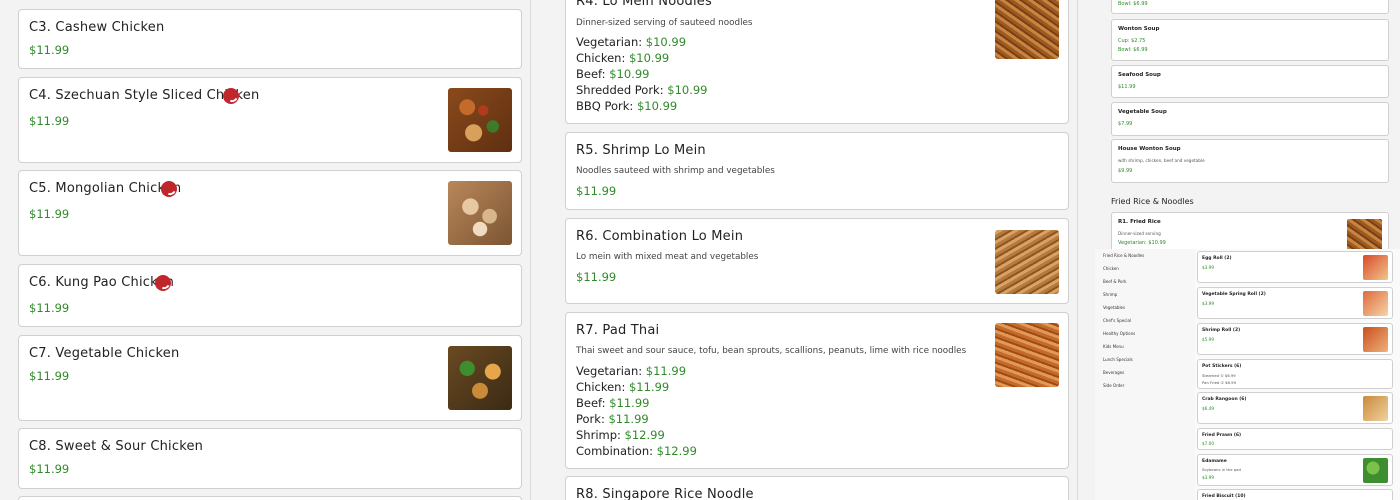 The width and height of the screenshot is (1400, 500). I want to click on mini-card: Edamame Soybeans in the pod $3.99, so click(1295, 470).